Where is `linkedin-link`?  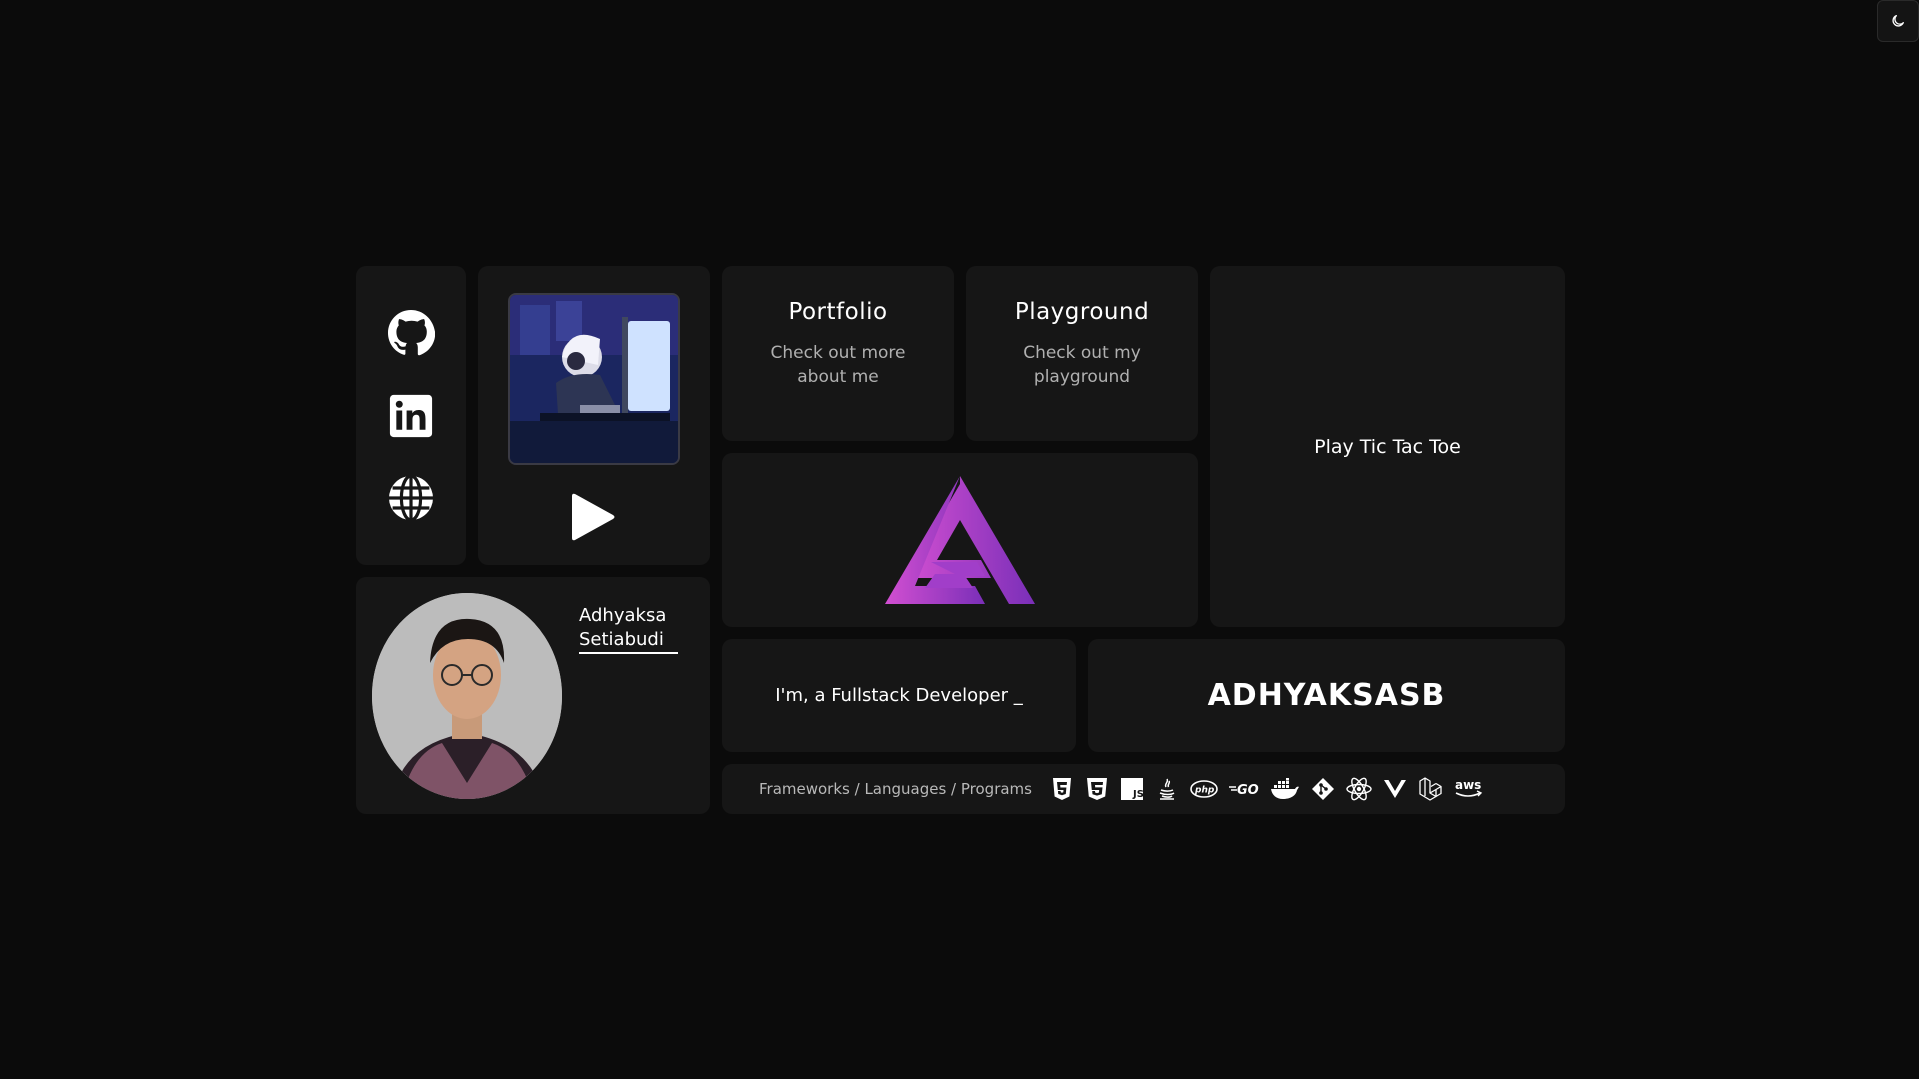 linkedin-link is located at coordinates (411, 416).